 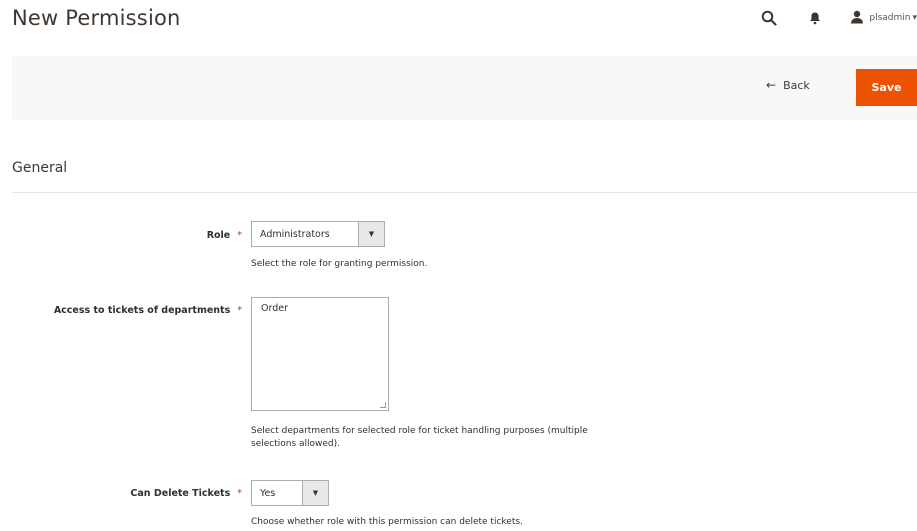 I want to click on role-select-value: Administrators, so click(x=295, y=234).